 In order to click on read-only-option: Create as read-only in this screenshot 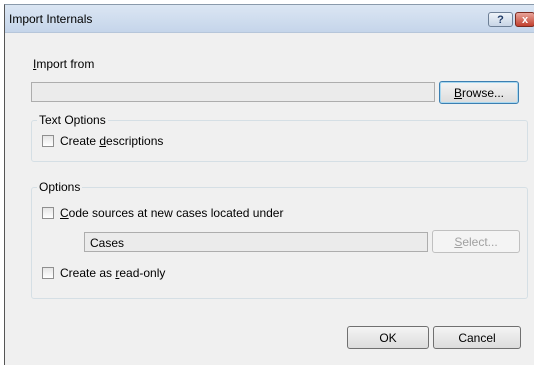, I will do `click(103, 273)`.